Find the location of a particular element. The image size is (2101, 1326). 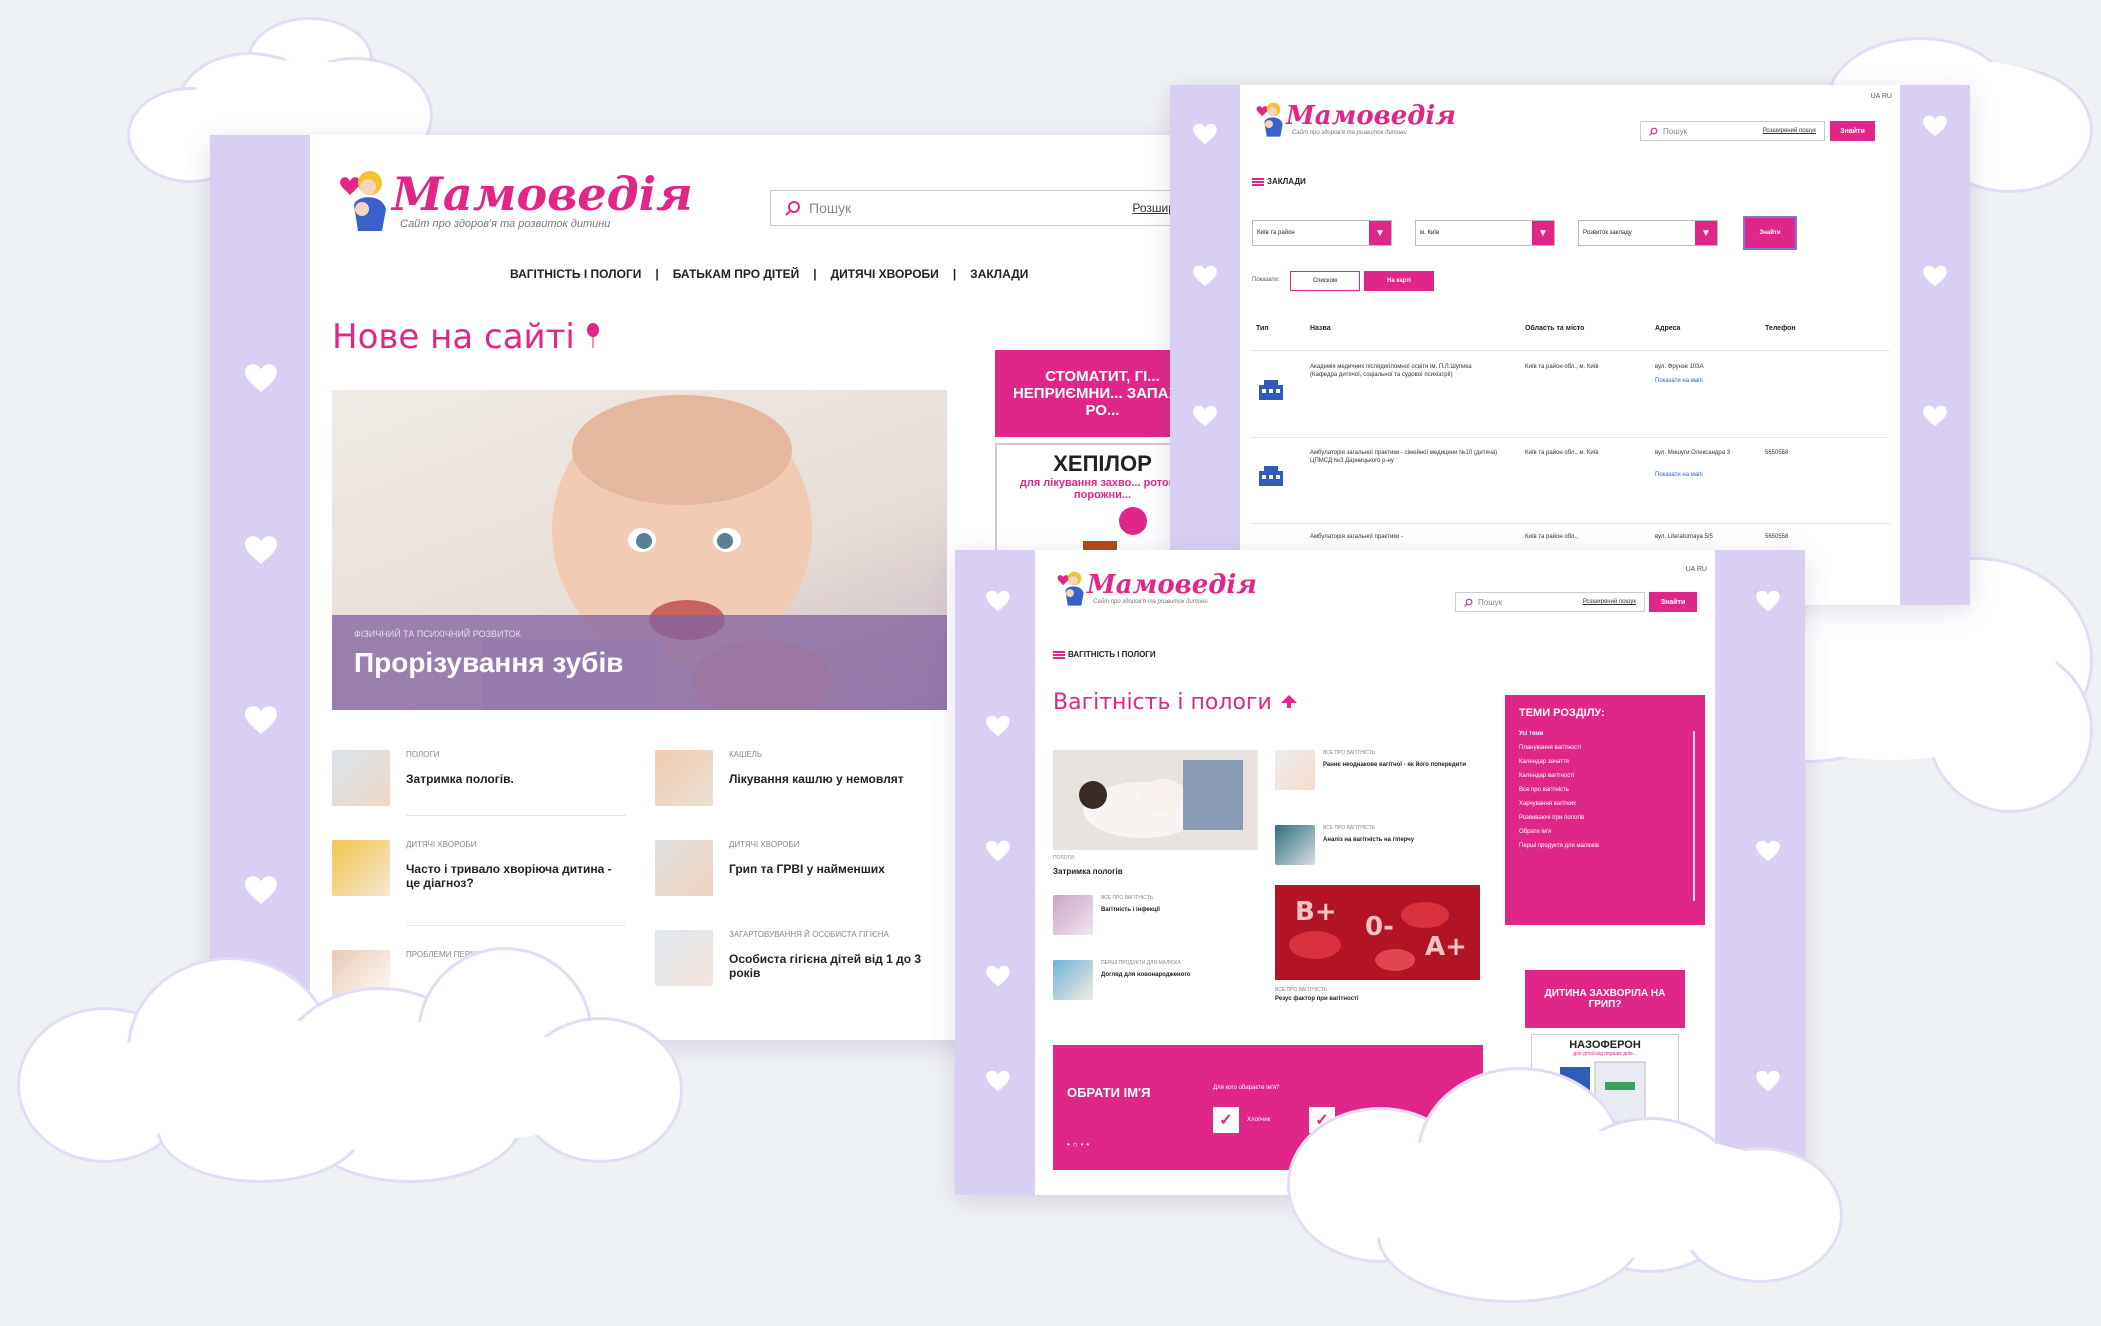

find-button: Знайти is located at coordinates (1770, 233).